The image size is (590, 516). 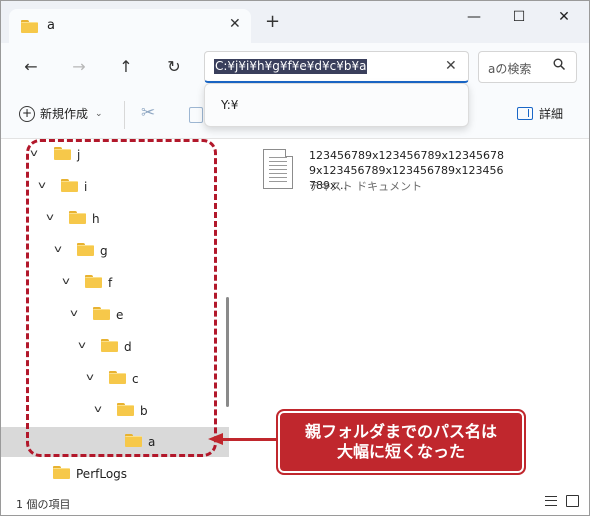 What do you see at coordinates (64, 114) in the screenshot?
I see `new-button-label: 新規作成` at bounding box center [64, 114].